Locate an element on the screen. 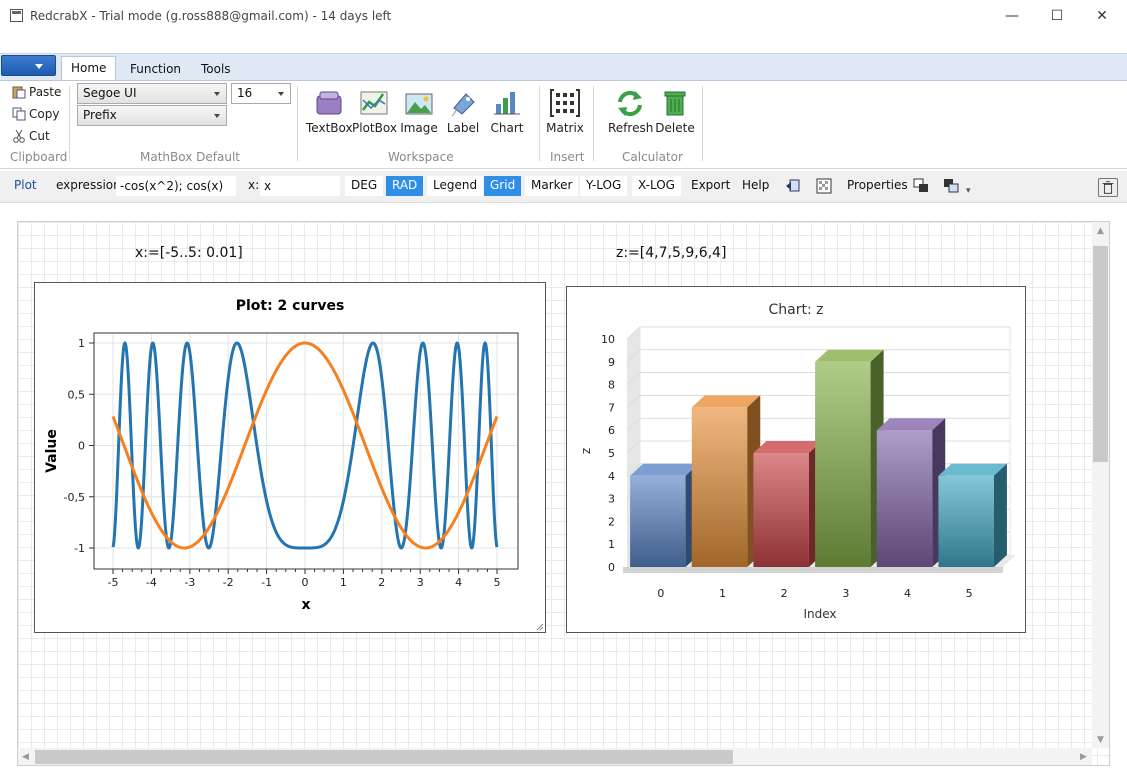  paste-button: Paste is located at coordinates (36, 92).